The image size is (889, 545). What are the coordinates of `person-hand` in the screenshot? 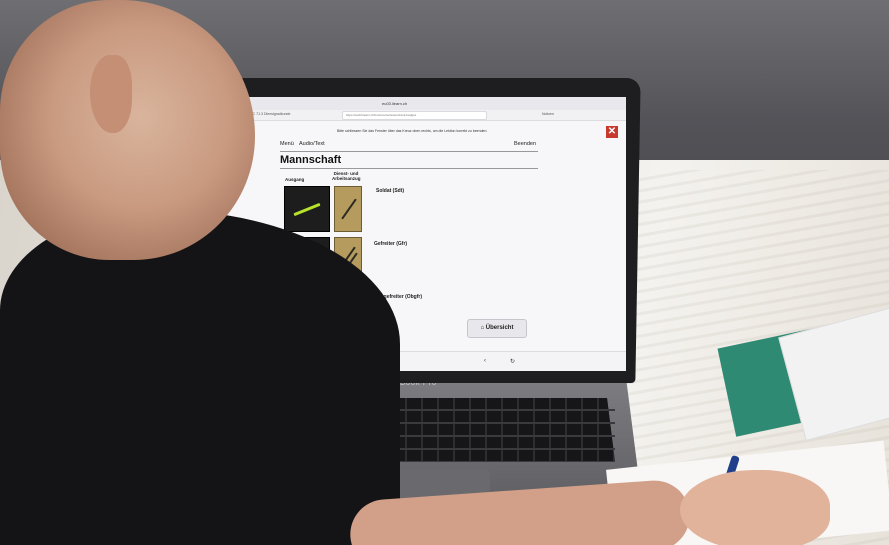 It's located at (755, 507).